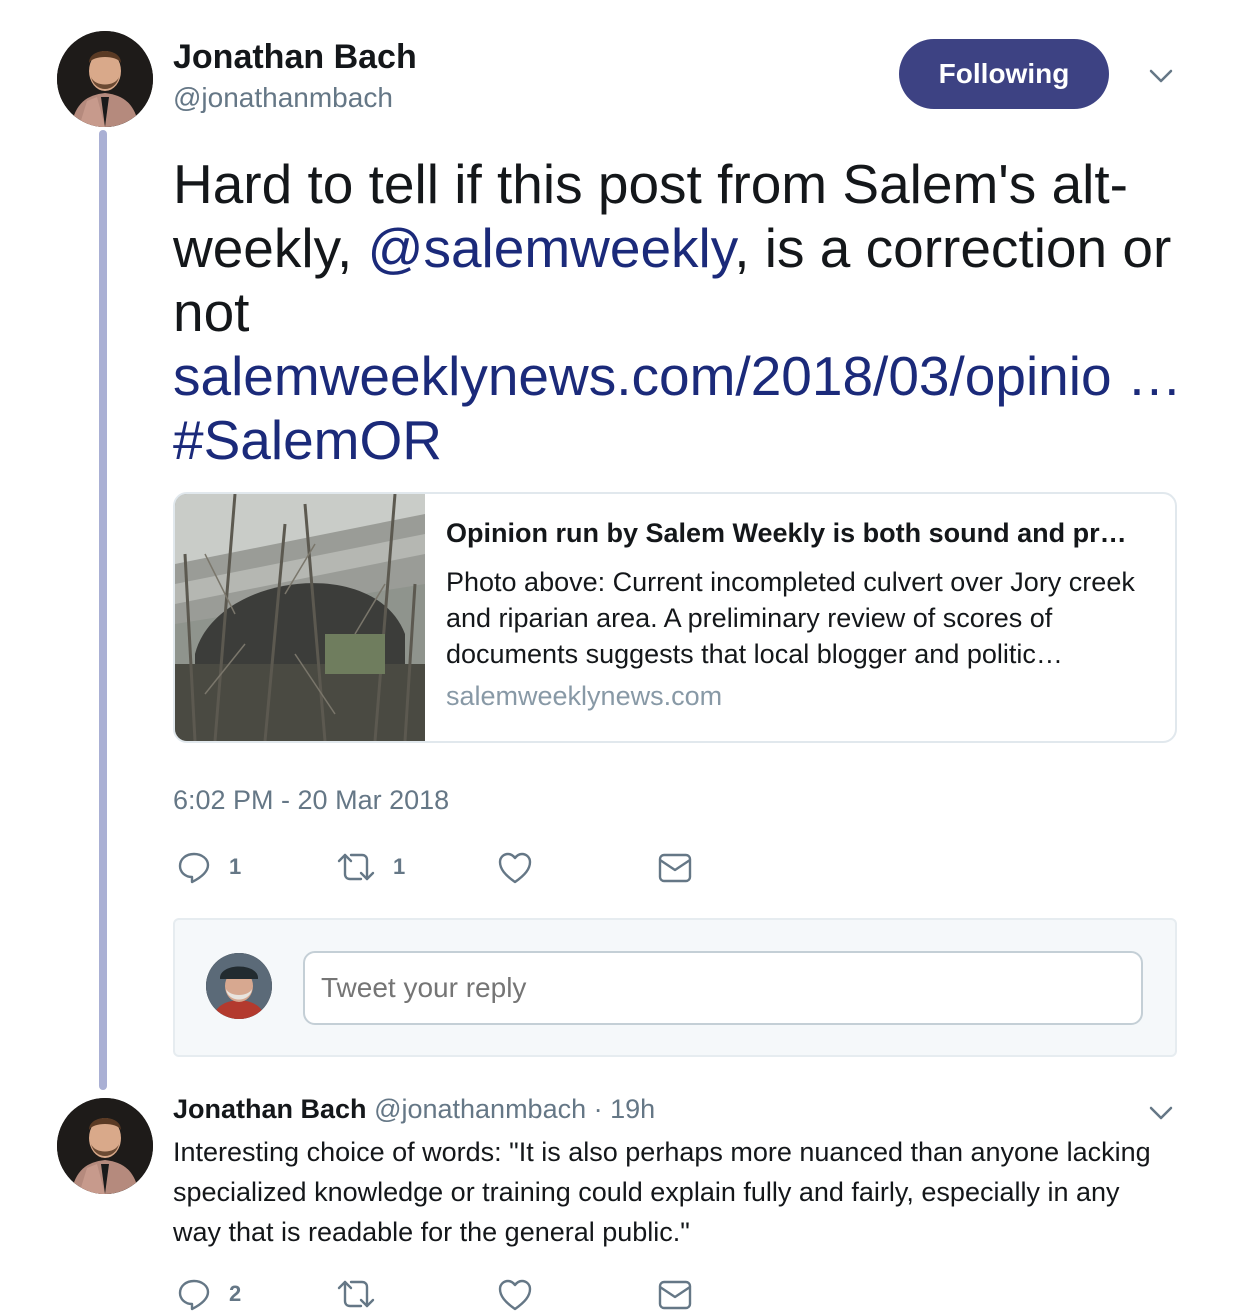 The width and height of the screenshot is (1236, 1316). Describe the element at coordinates (311, 800) in the screenshot. I see `tweet-timestamp: 6:02 PM - 20 Mar 2018` at that location.